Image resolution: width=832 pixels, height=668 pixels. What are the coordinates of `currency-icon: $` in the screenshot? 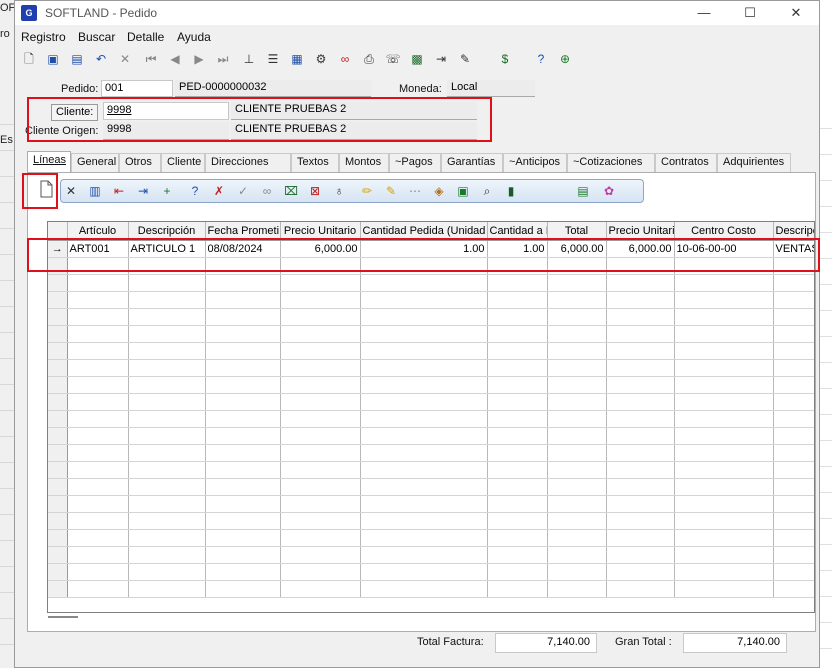 It's located at (505, 59).